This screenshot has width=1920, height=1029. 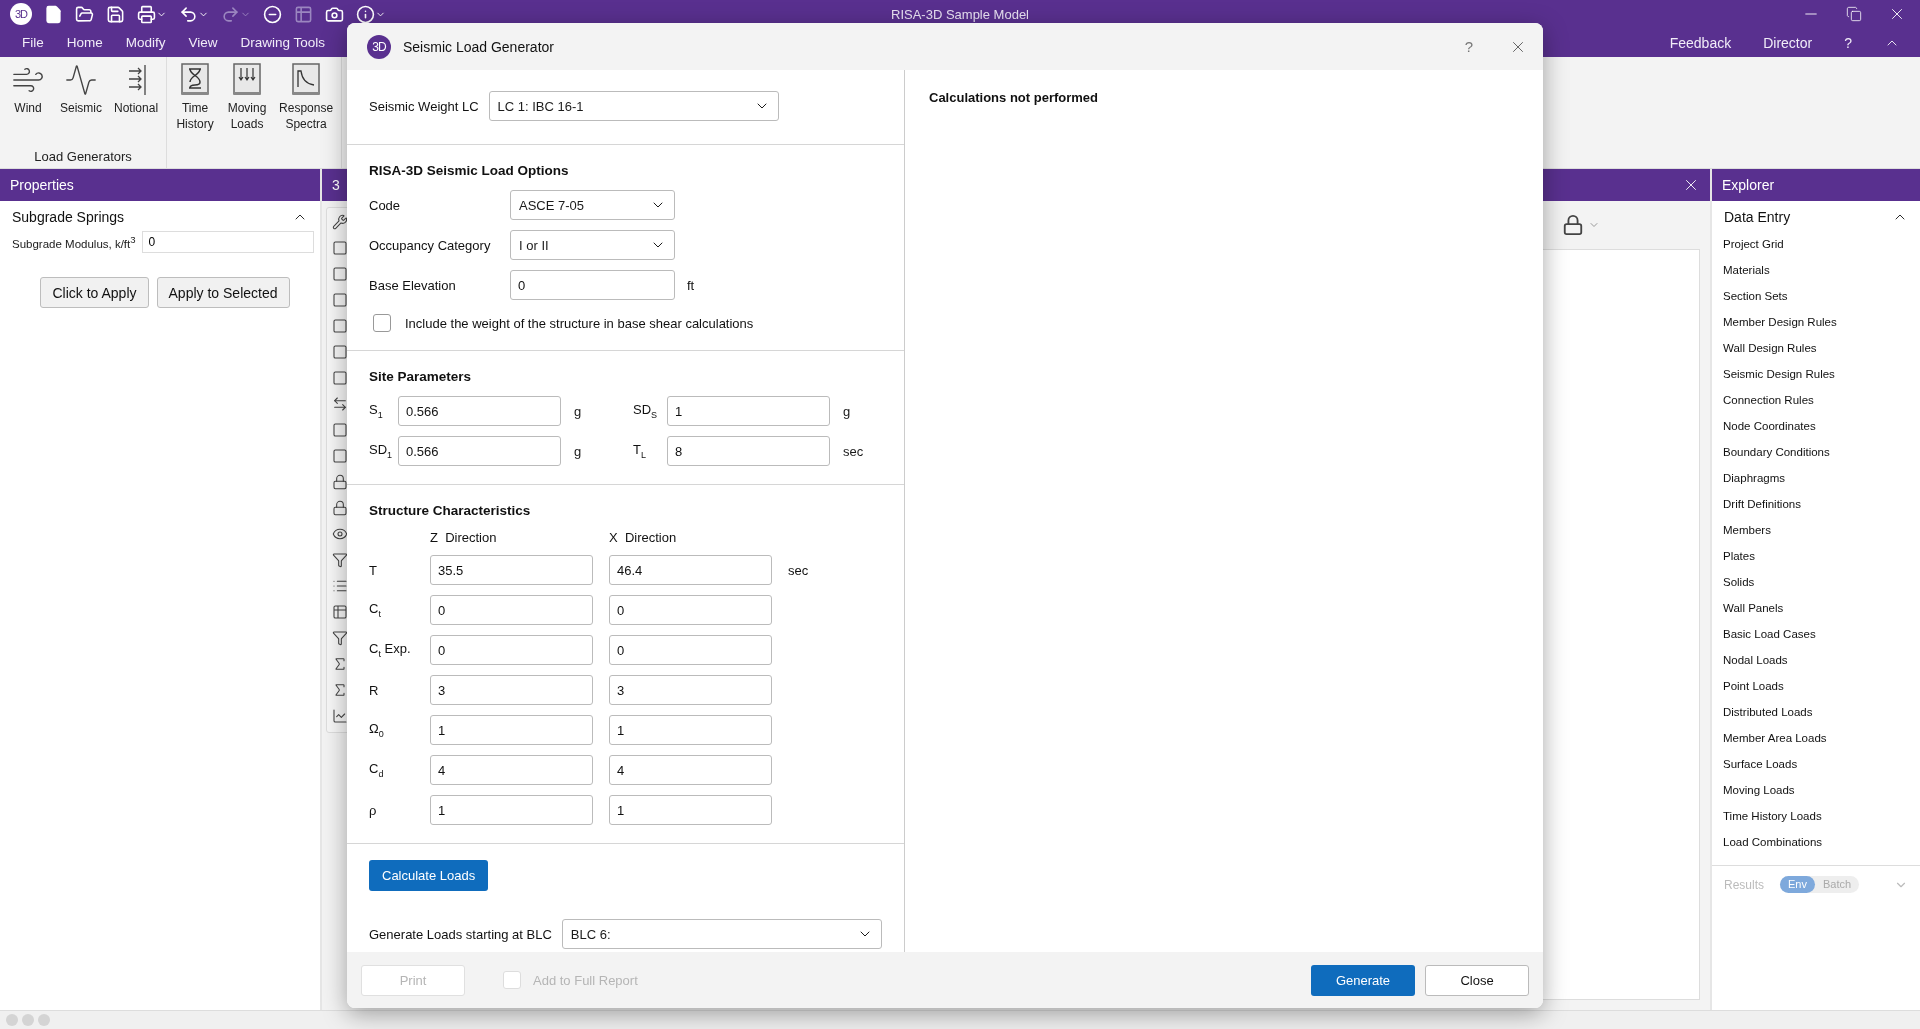 I want to click on explorer-item: Seismic Design Rules, so click(x=1821, y=374).